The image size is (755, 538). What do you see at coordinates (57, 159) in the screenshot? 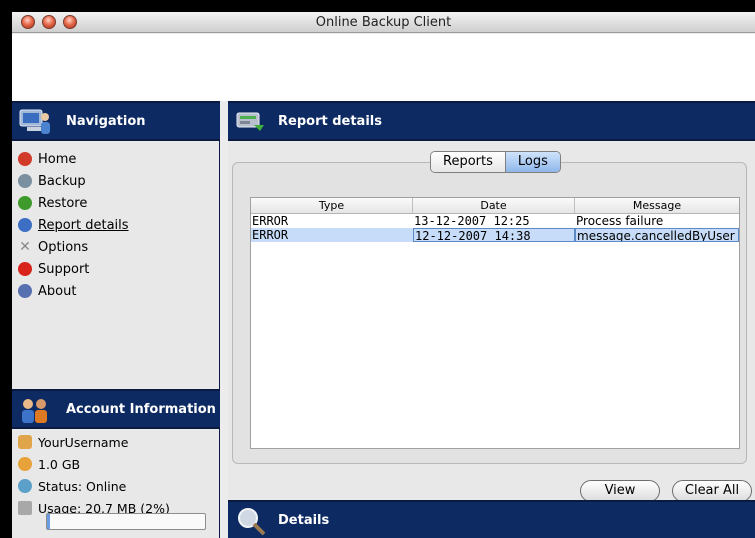
I see `nav-item-label: Home` at bounding box center [57, 159].